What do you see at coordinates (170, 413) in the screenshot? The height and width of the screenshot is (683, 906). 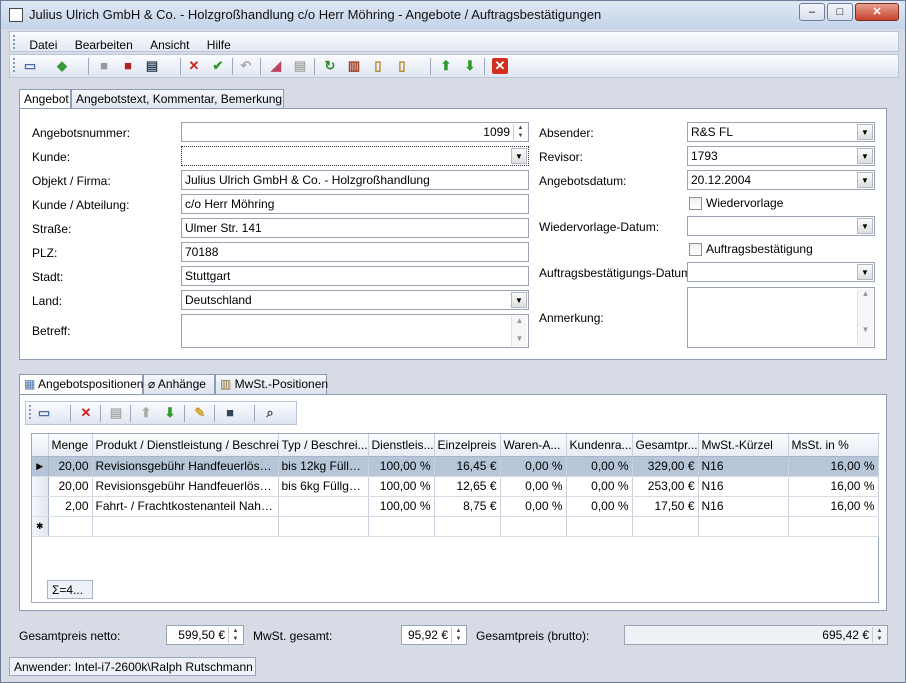 I see `move-down-icon: ⬇` at bounding box center [170, 413].